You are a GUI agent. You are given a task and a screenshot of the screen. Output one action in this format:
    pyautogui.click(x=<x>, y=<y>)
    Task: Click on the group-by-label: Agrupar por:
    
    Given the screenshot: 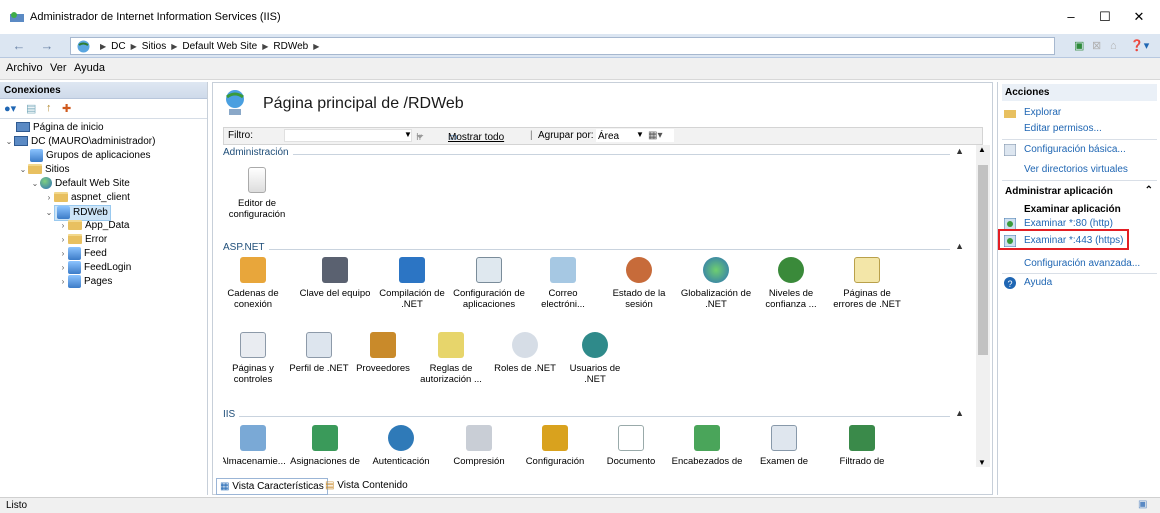 What is the action you would take?
    pyautogui.click(x=566, y=135)
    